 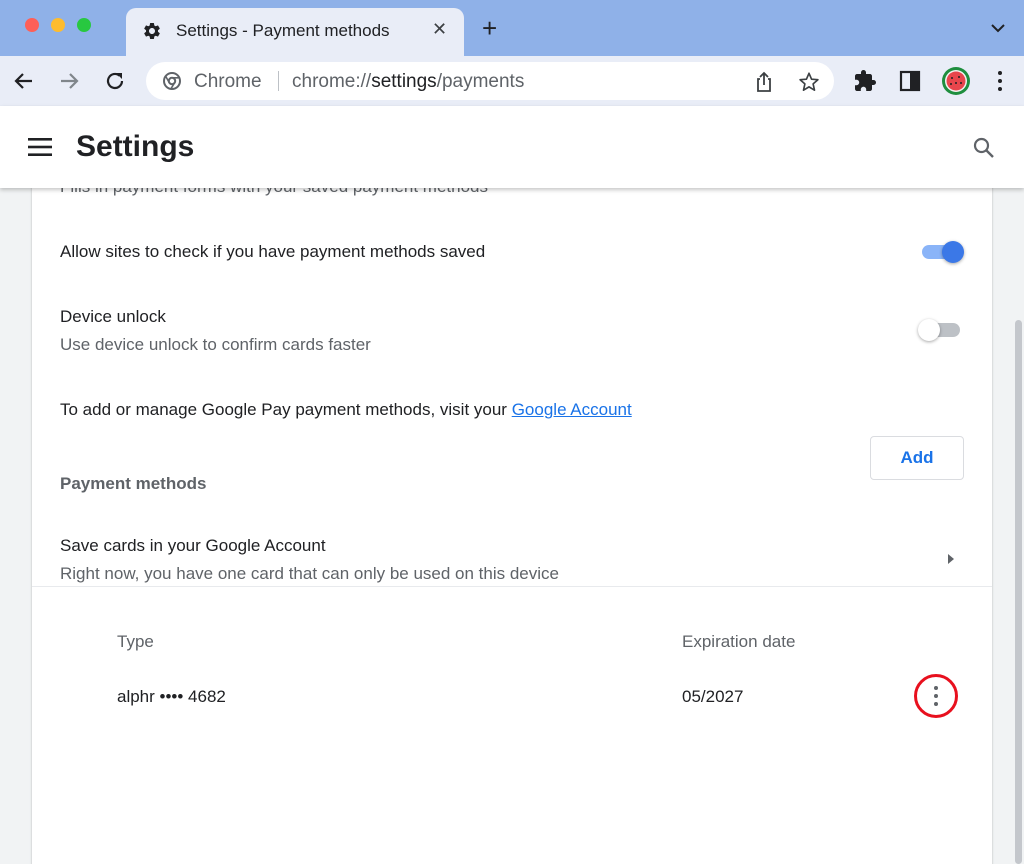 I want to click on share-icon, so click(x=764, y=82).